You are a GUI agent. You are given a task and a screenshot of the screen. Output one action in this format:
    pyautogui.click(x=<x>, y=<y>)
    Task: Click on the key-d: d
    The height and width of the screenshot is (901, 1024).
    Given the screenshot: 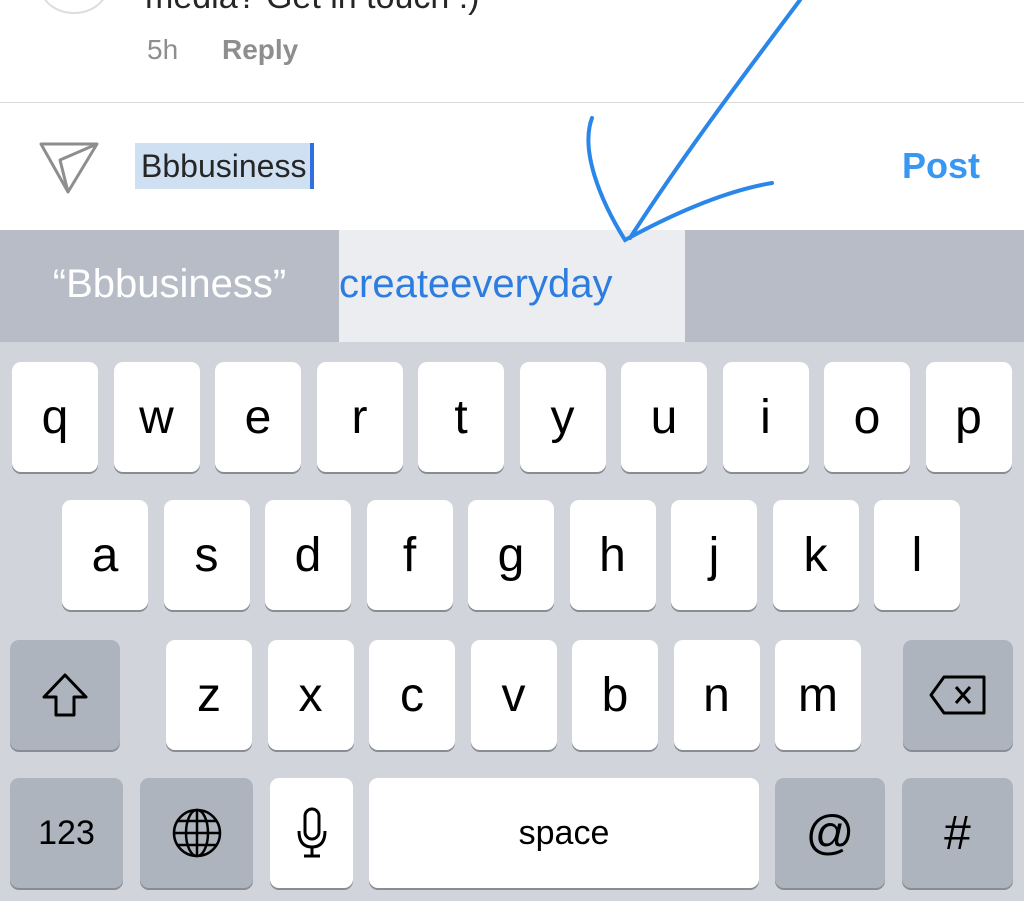 What is the action you would take?
    pyautogui.click(x=308, y=555)
    